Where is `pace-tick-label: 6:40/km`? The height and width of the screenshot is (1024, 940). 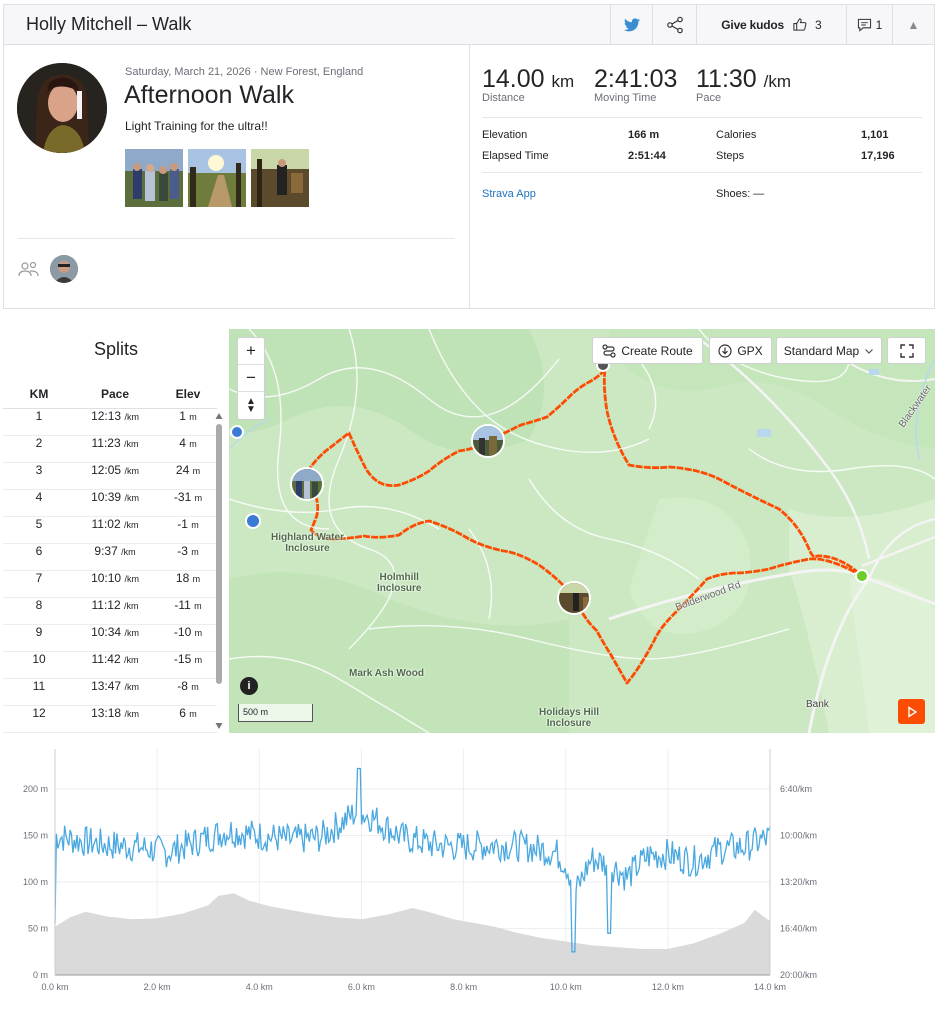
pace-tick-label: 6:40/km is located at coordinates (796, 789).